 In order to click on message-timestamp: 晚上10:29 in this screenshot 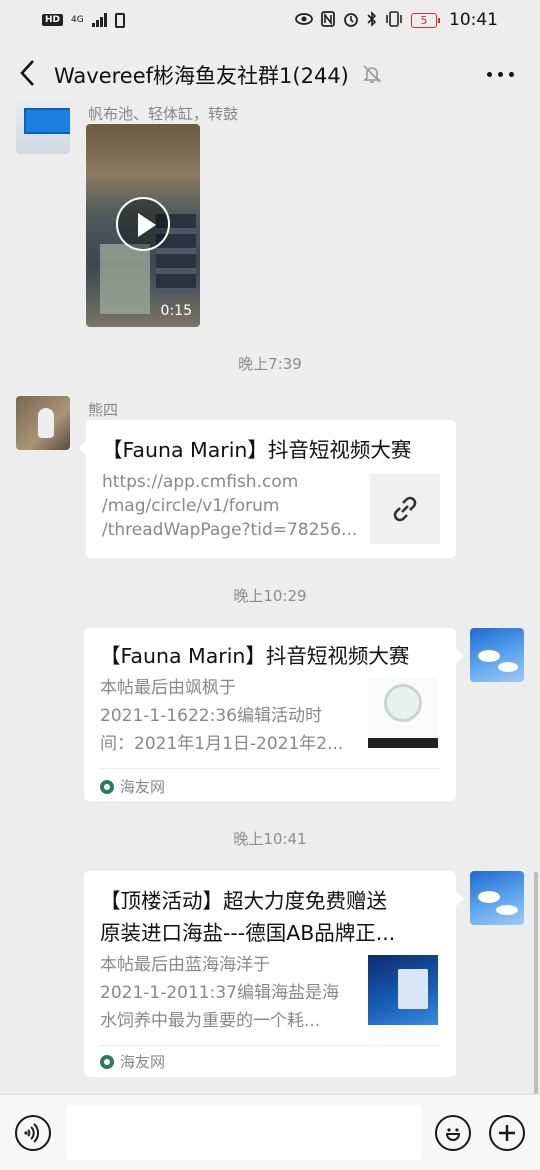, I will do `click(270, 596)`.